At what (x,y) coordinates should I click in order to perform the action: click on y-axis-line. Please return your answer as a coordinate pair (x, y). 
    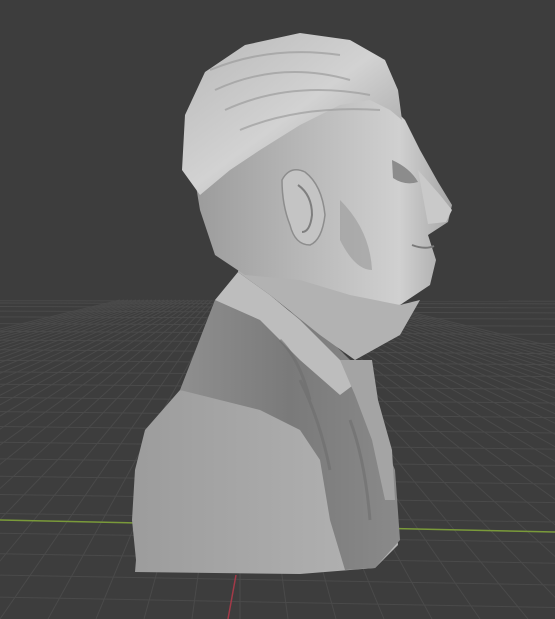
    Looking at the image, I should click on (232, 596).